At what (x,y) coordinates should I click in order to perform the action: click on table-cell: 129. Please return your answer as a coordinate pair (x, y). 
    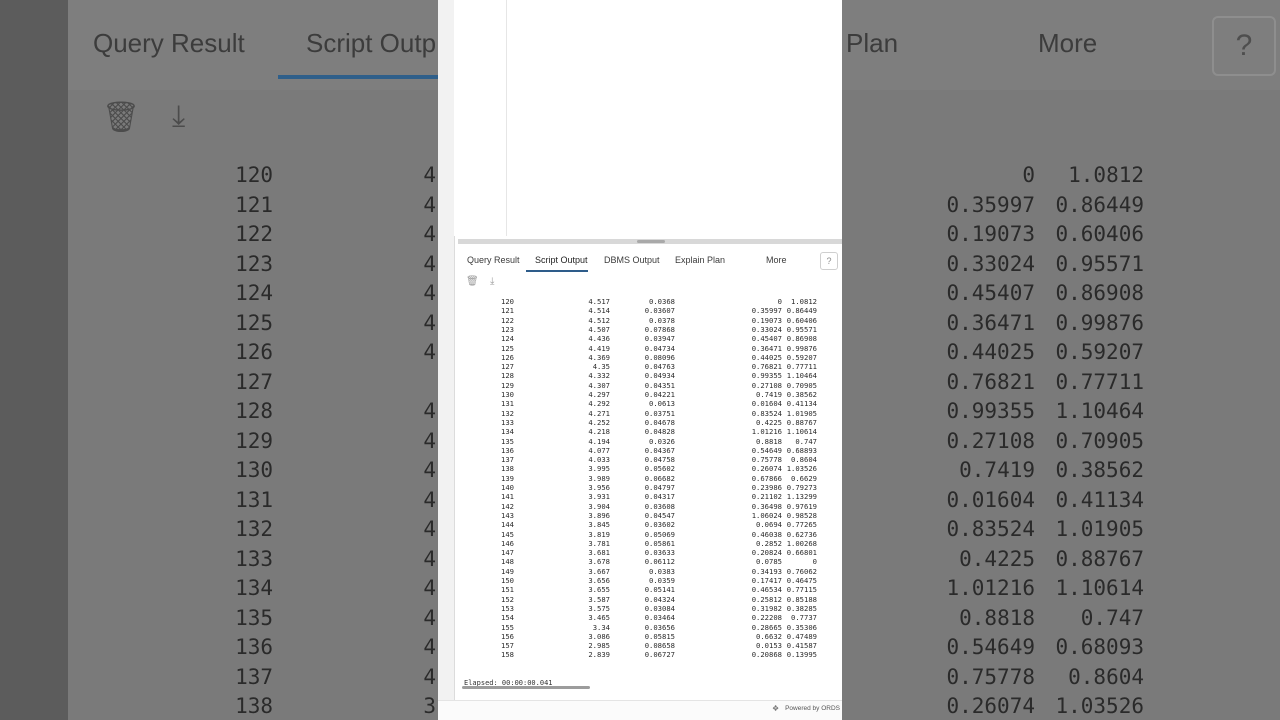
    Looking at the image, I should click on (507, 385).